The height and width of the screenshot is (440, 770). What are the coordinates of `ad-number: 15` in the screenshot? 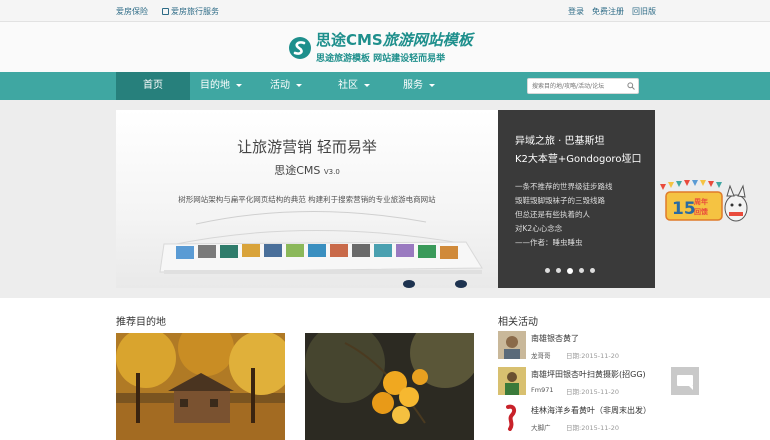 It's located at (684, 209).